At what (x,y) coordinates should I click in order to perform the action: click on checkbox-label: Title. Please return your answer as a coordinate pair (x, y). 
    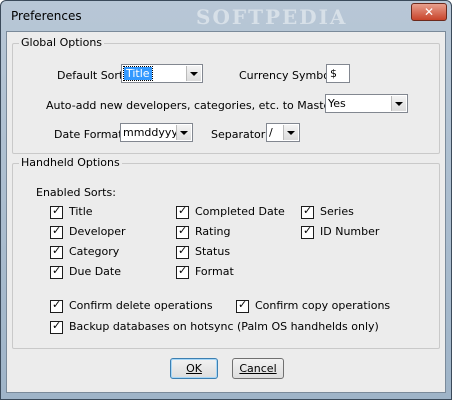
    Looking at the image, I should click on (81, 211).